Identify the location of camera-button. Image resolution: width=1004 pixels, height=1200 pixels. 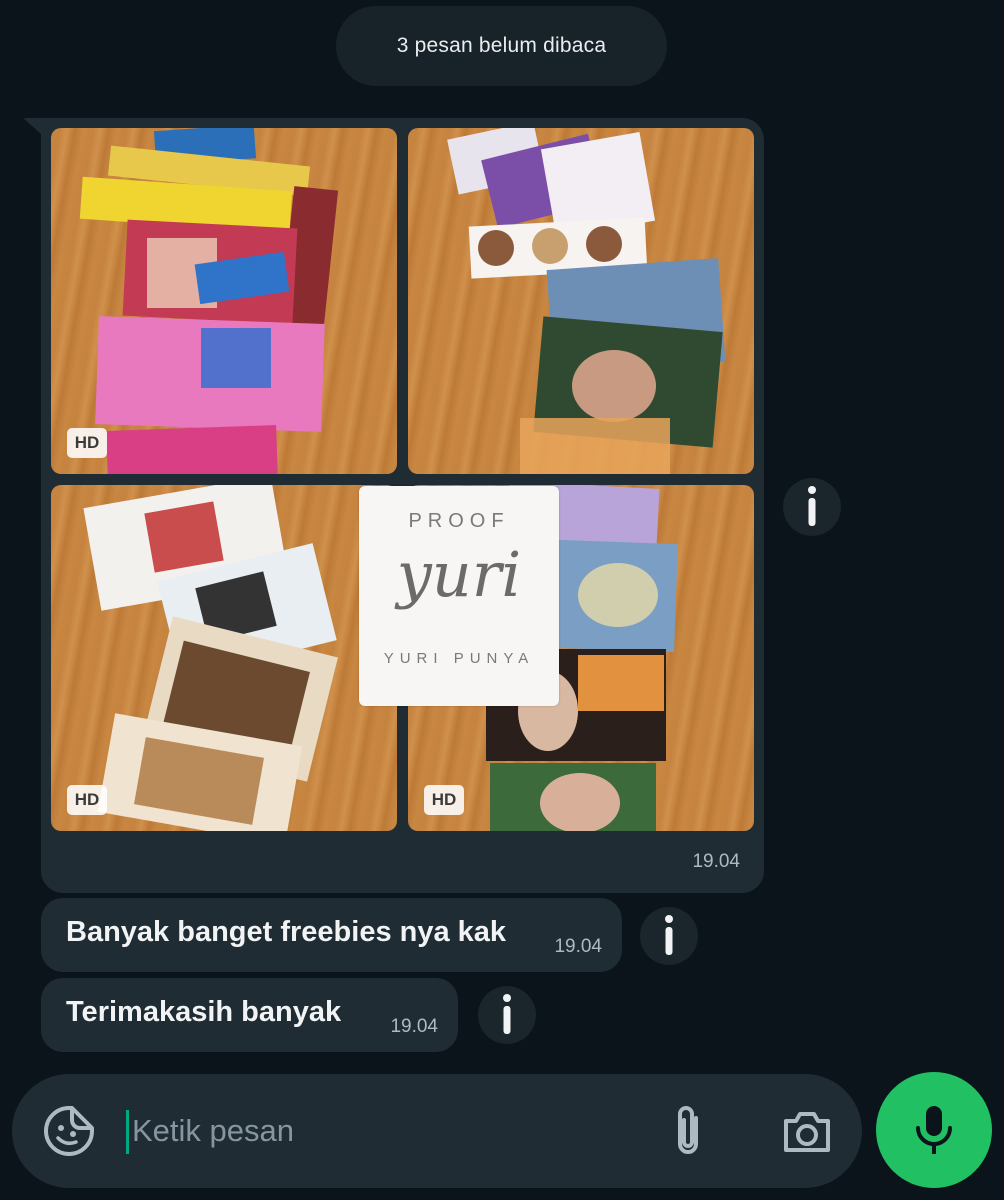
(807, 1134).